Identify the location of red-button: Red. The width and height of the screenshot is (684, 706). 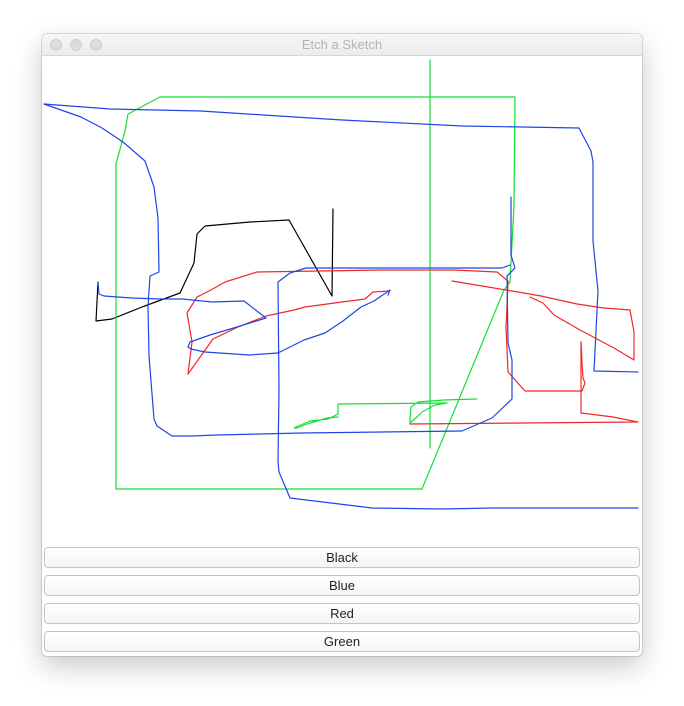
(342, 613).